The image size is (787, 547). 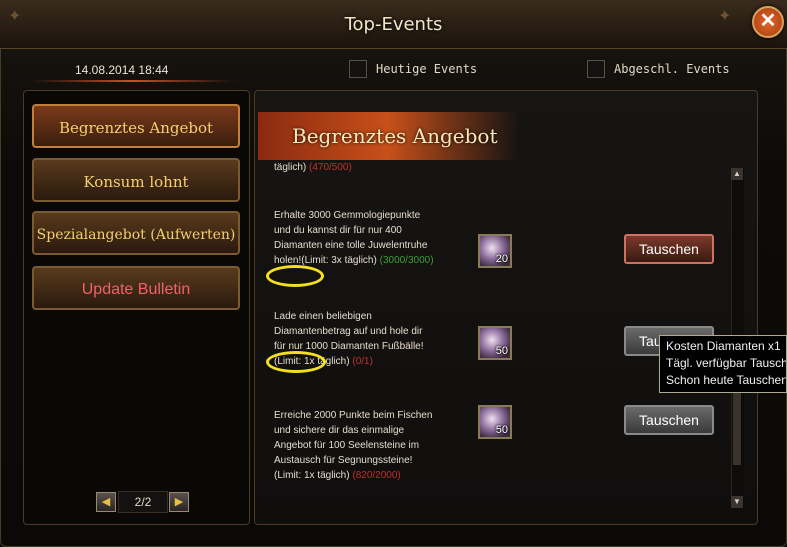 What do you see at coordinates (376, 475) in the screenshot?
I see `event-limit: (820/2000)` at bounding box center [376, 475].